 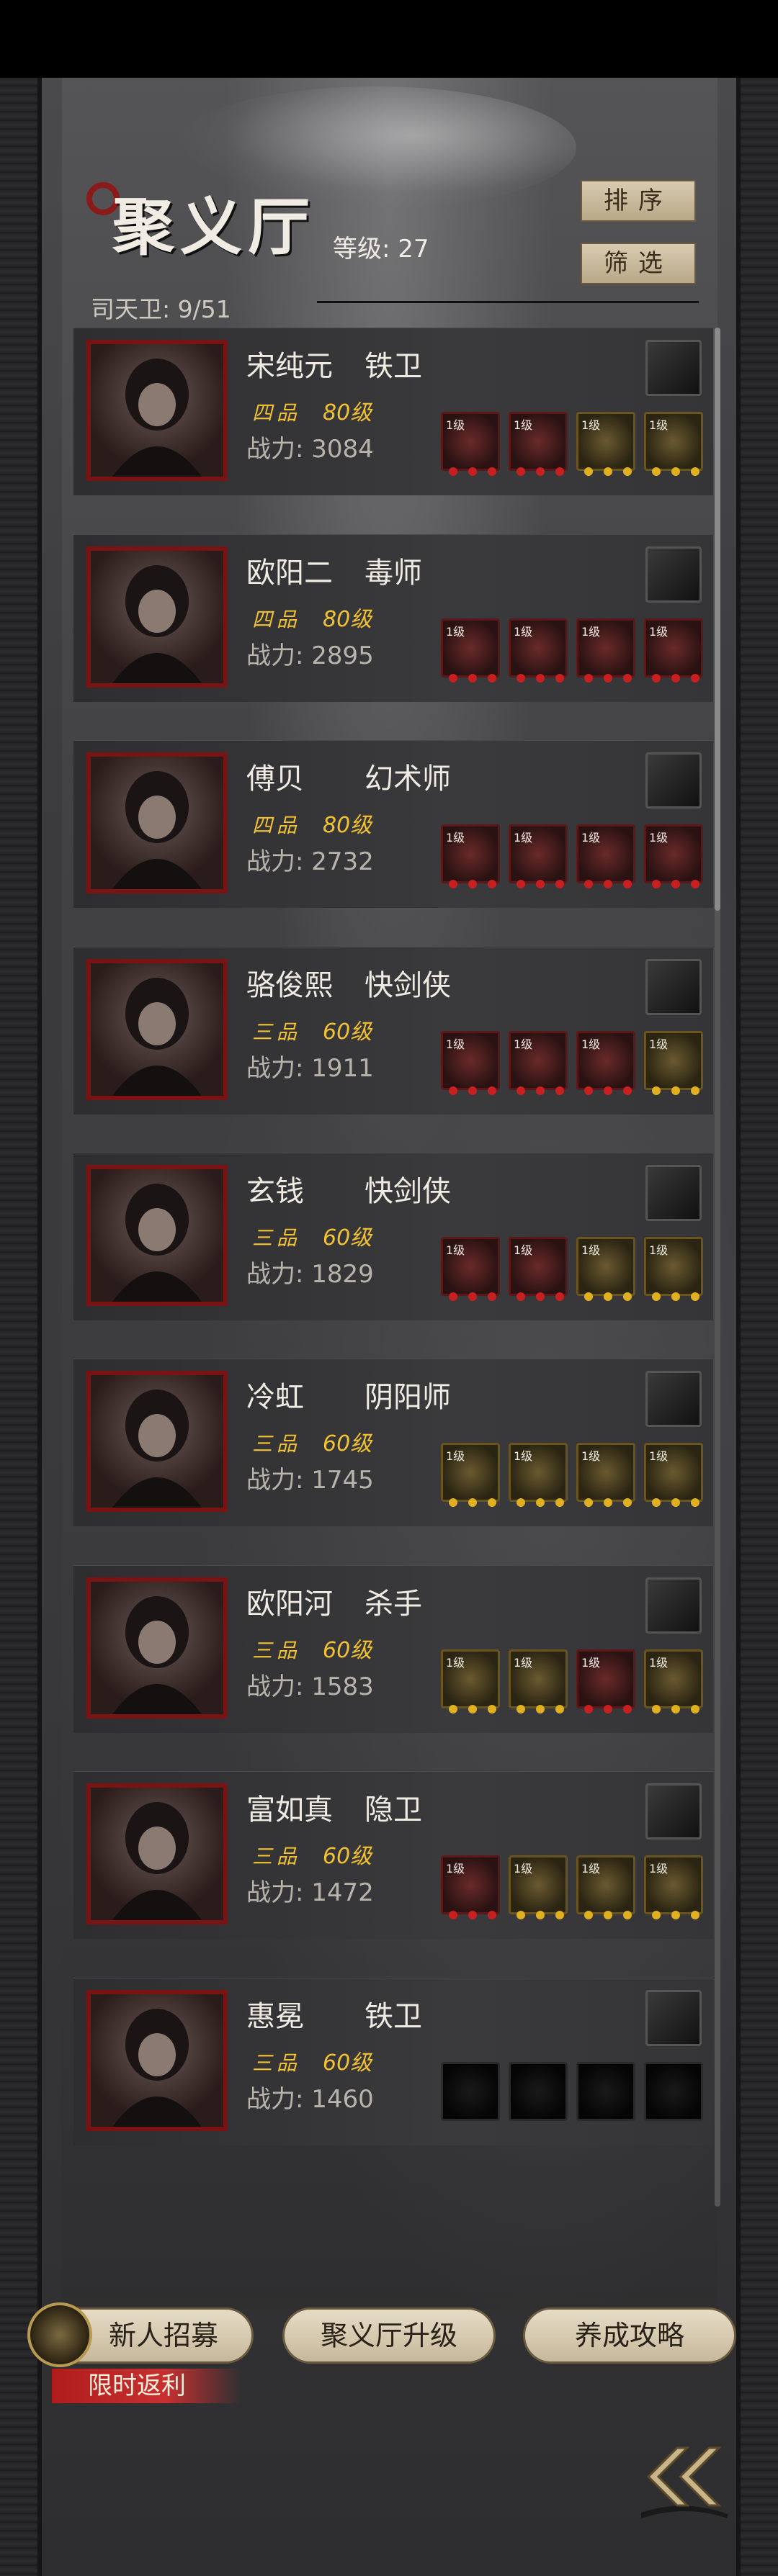 What do you see at coordinates (310, 1686) in the screenshot?
I see `hero-power: 战力: 1583` at bounding box center [310, 1686].